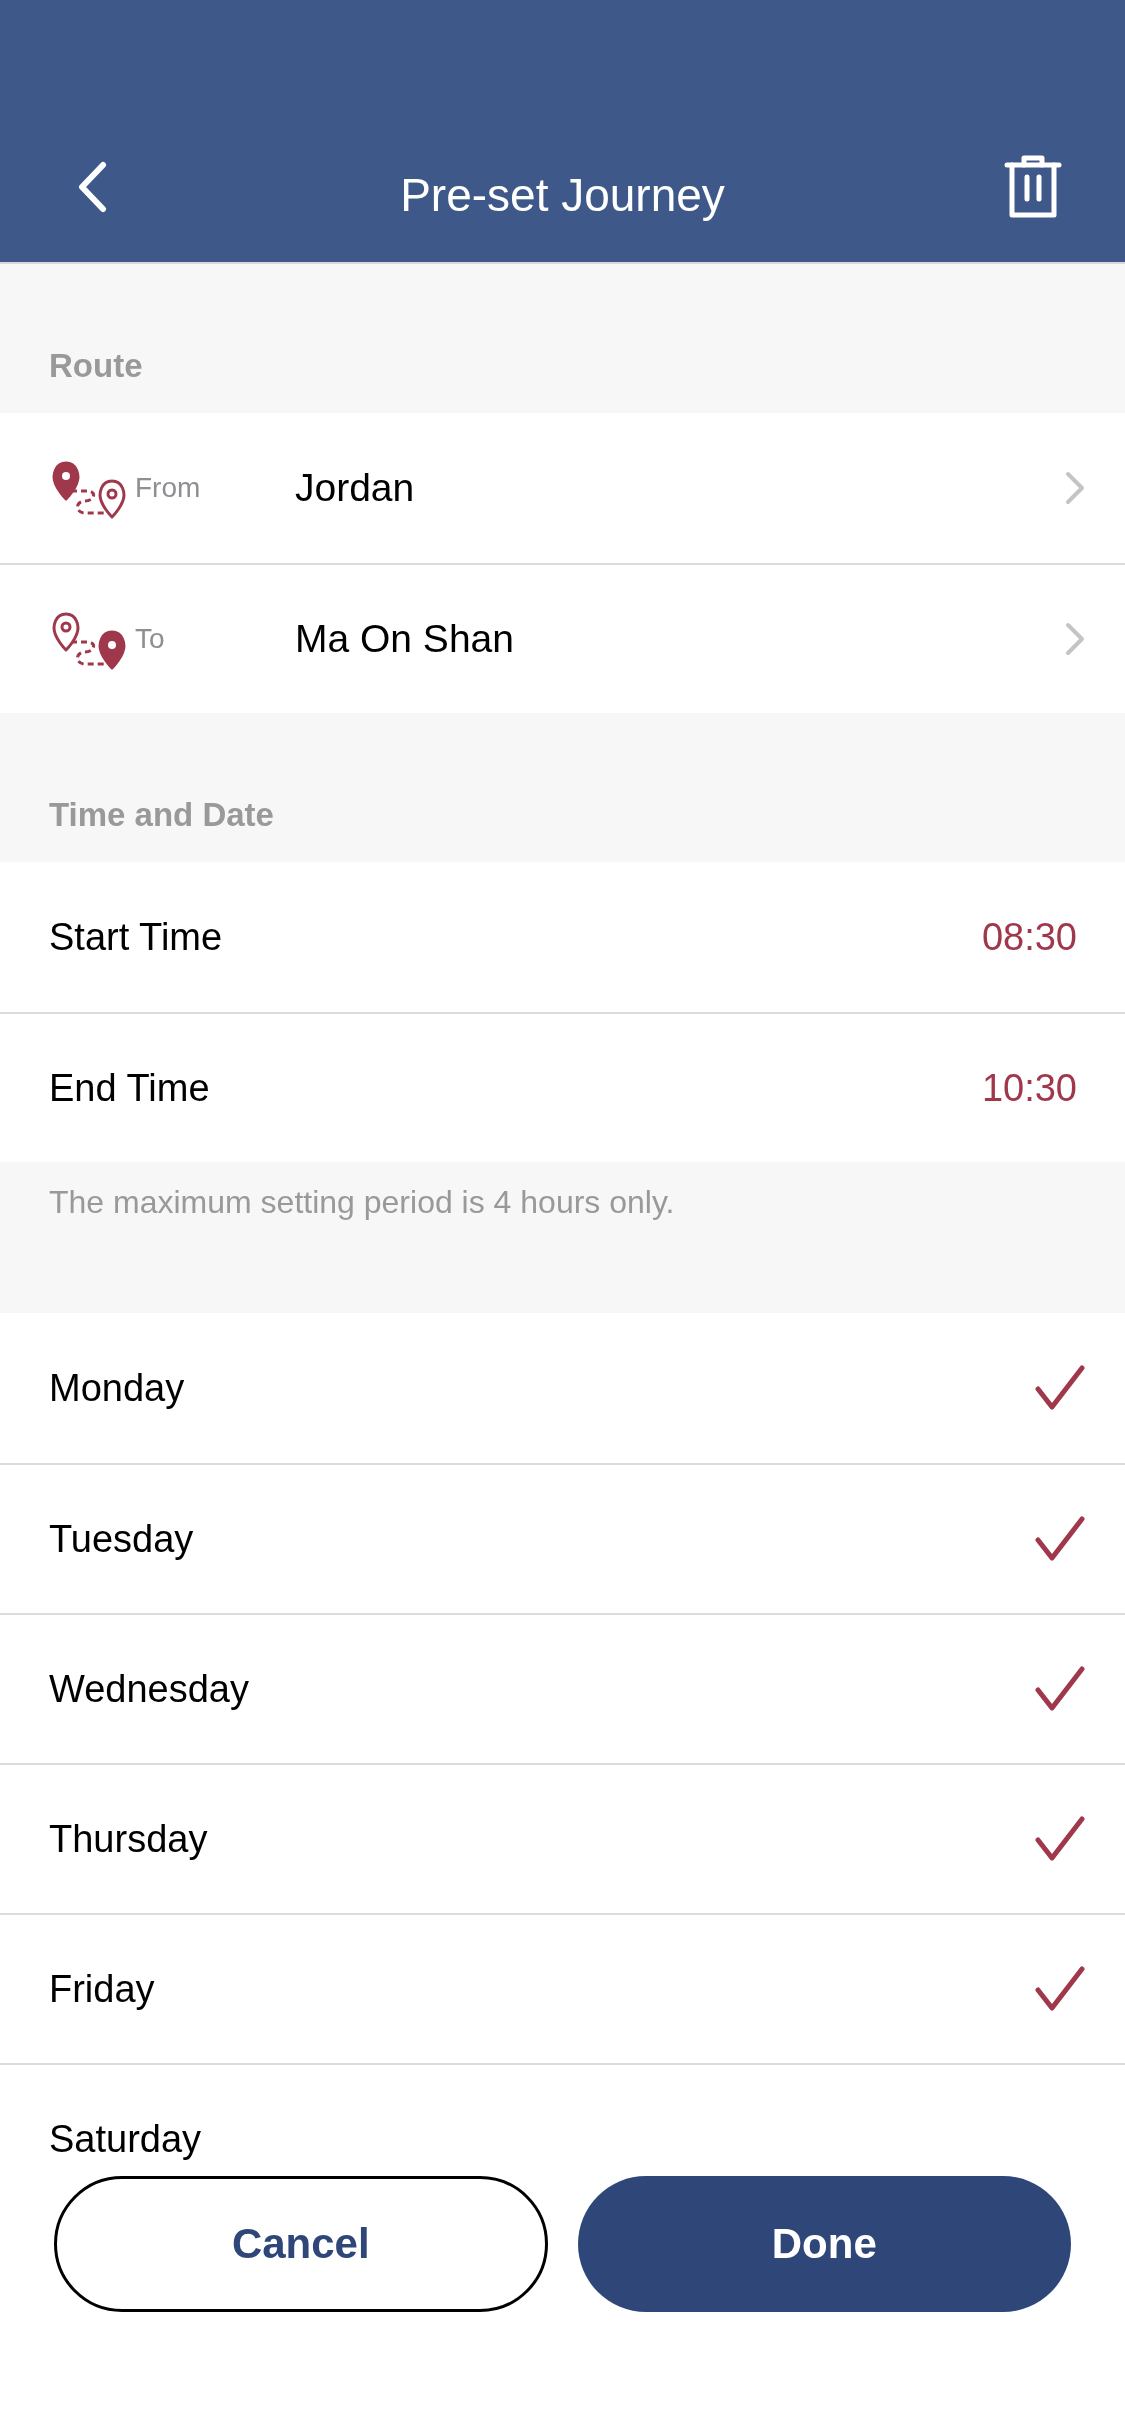  Describe the element at coordinates (161, 815) in the screenshot. I see `section-heading: Time and Date` at that location.